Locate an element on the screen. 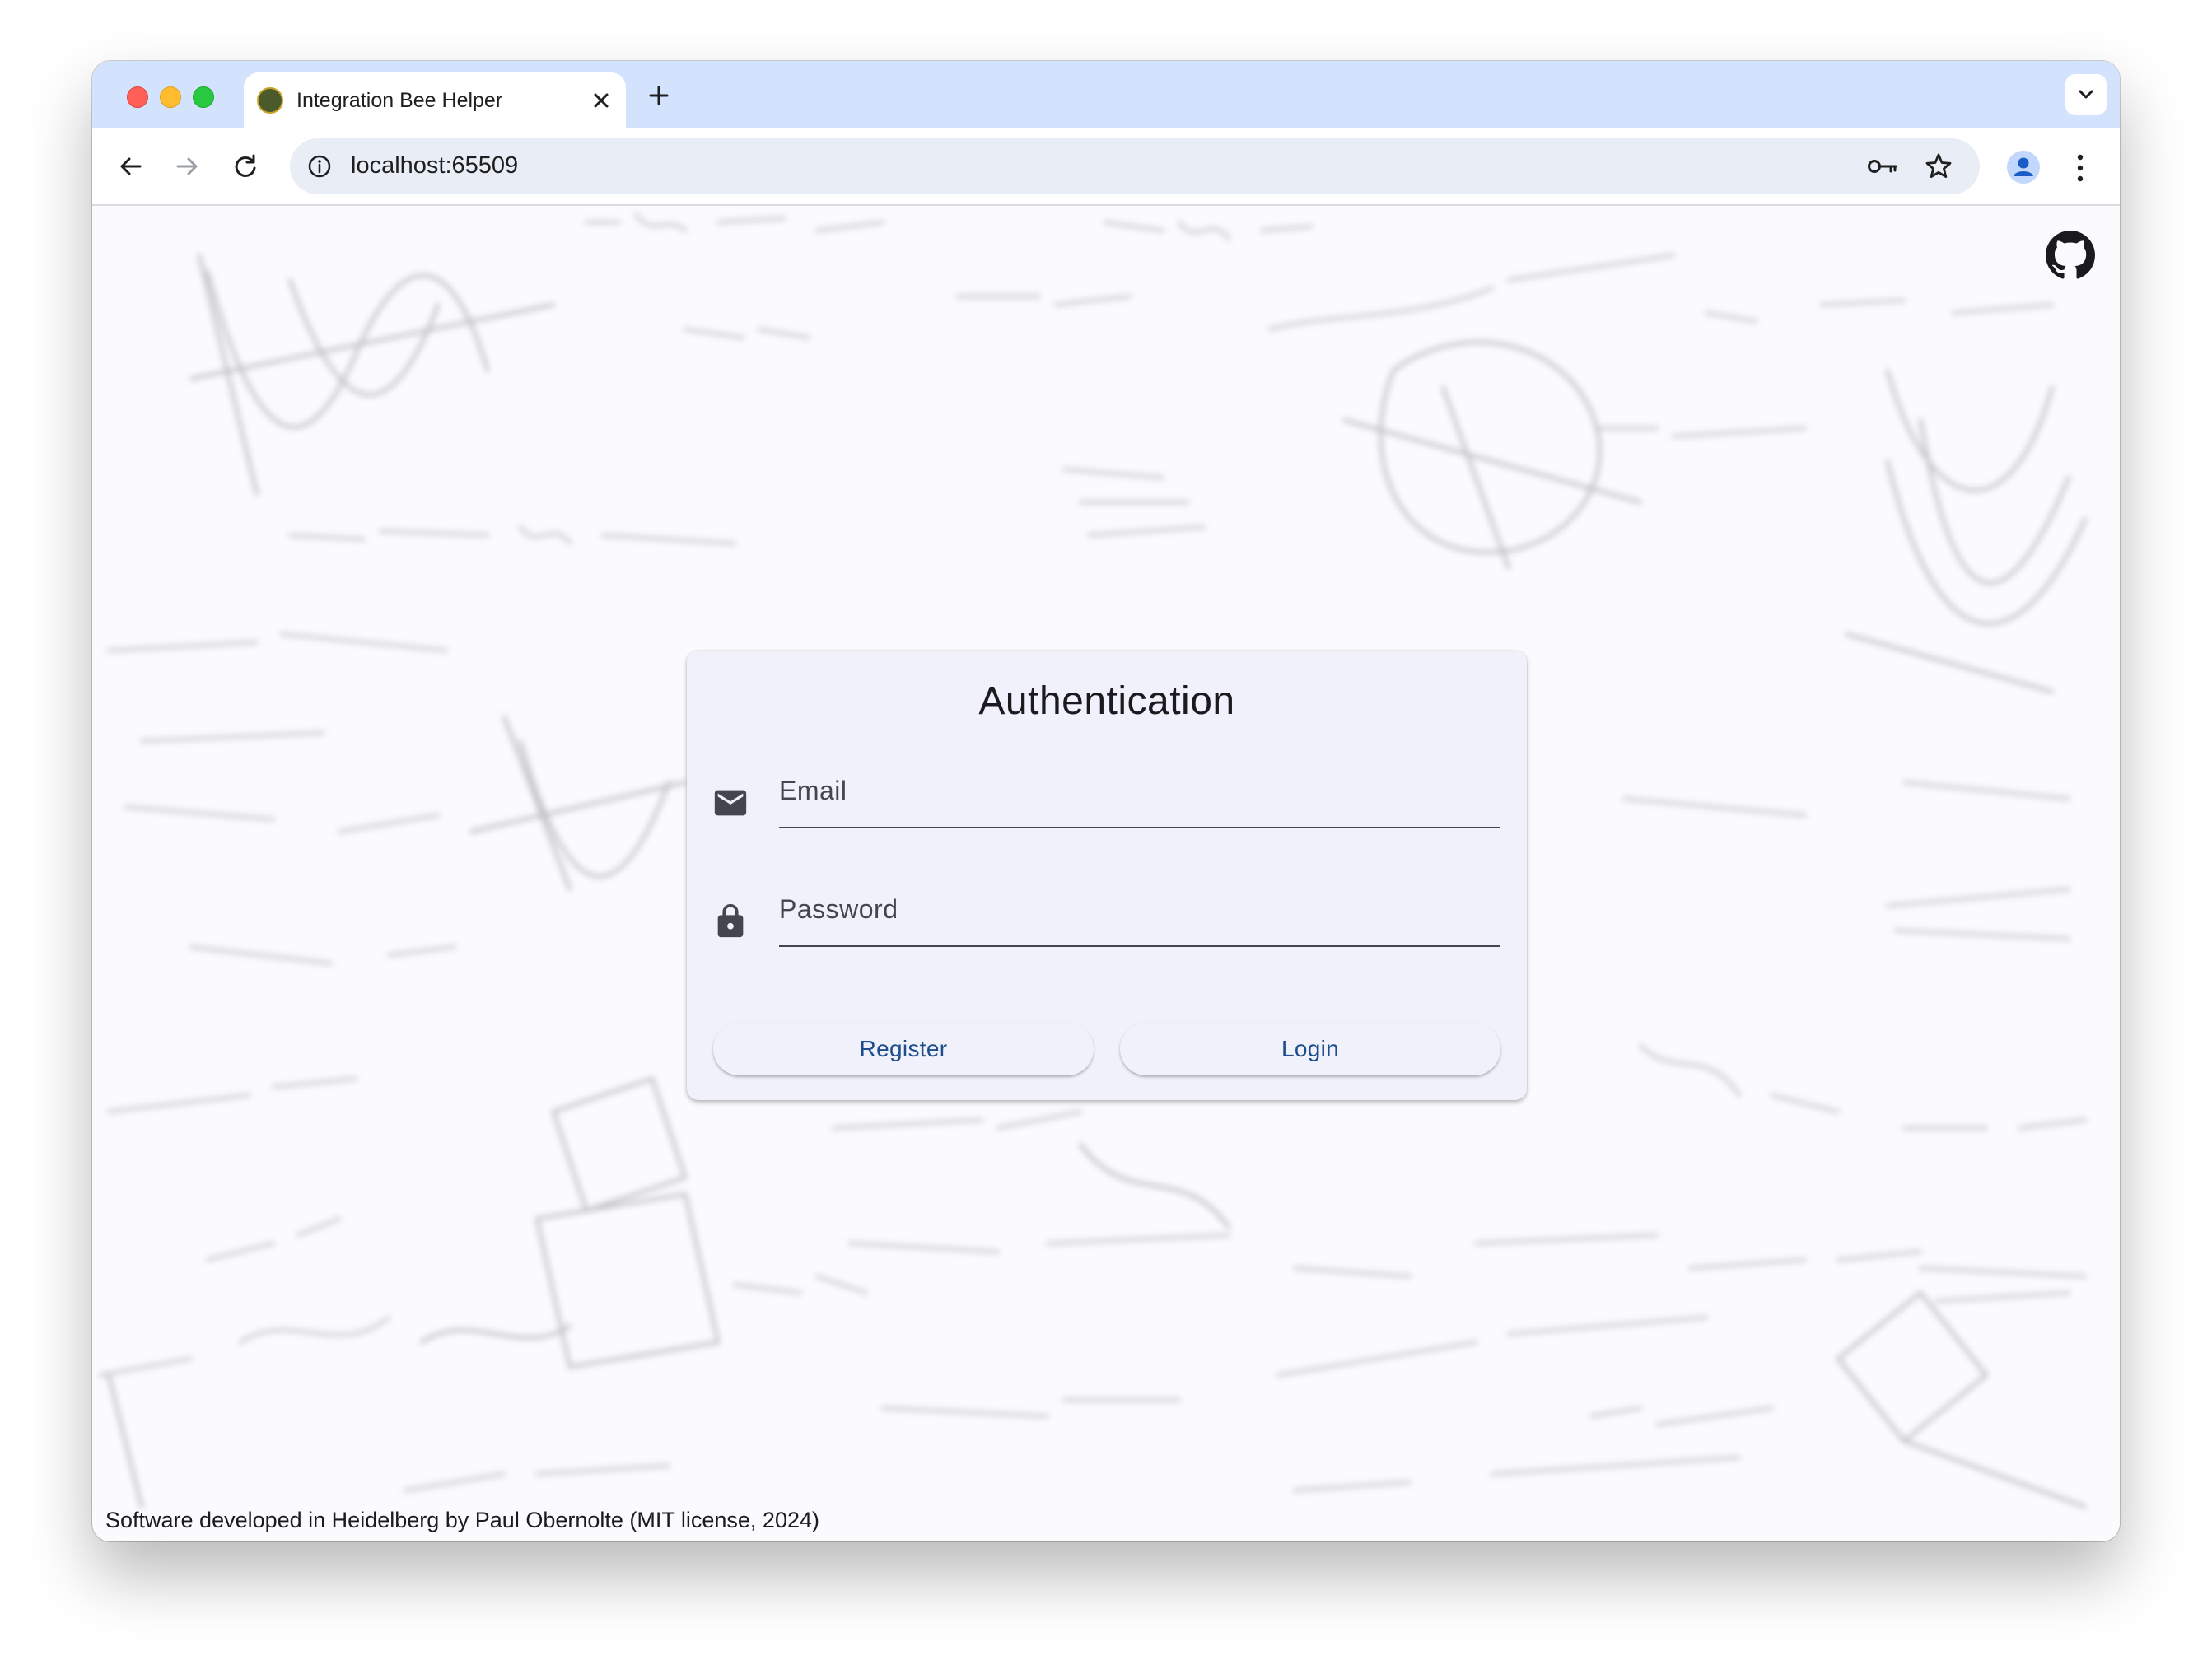 The width and height of the screenshot is (2212, 1665). more-options-icon is located at coordinates (2080, 168).